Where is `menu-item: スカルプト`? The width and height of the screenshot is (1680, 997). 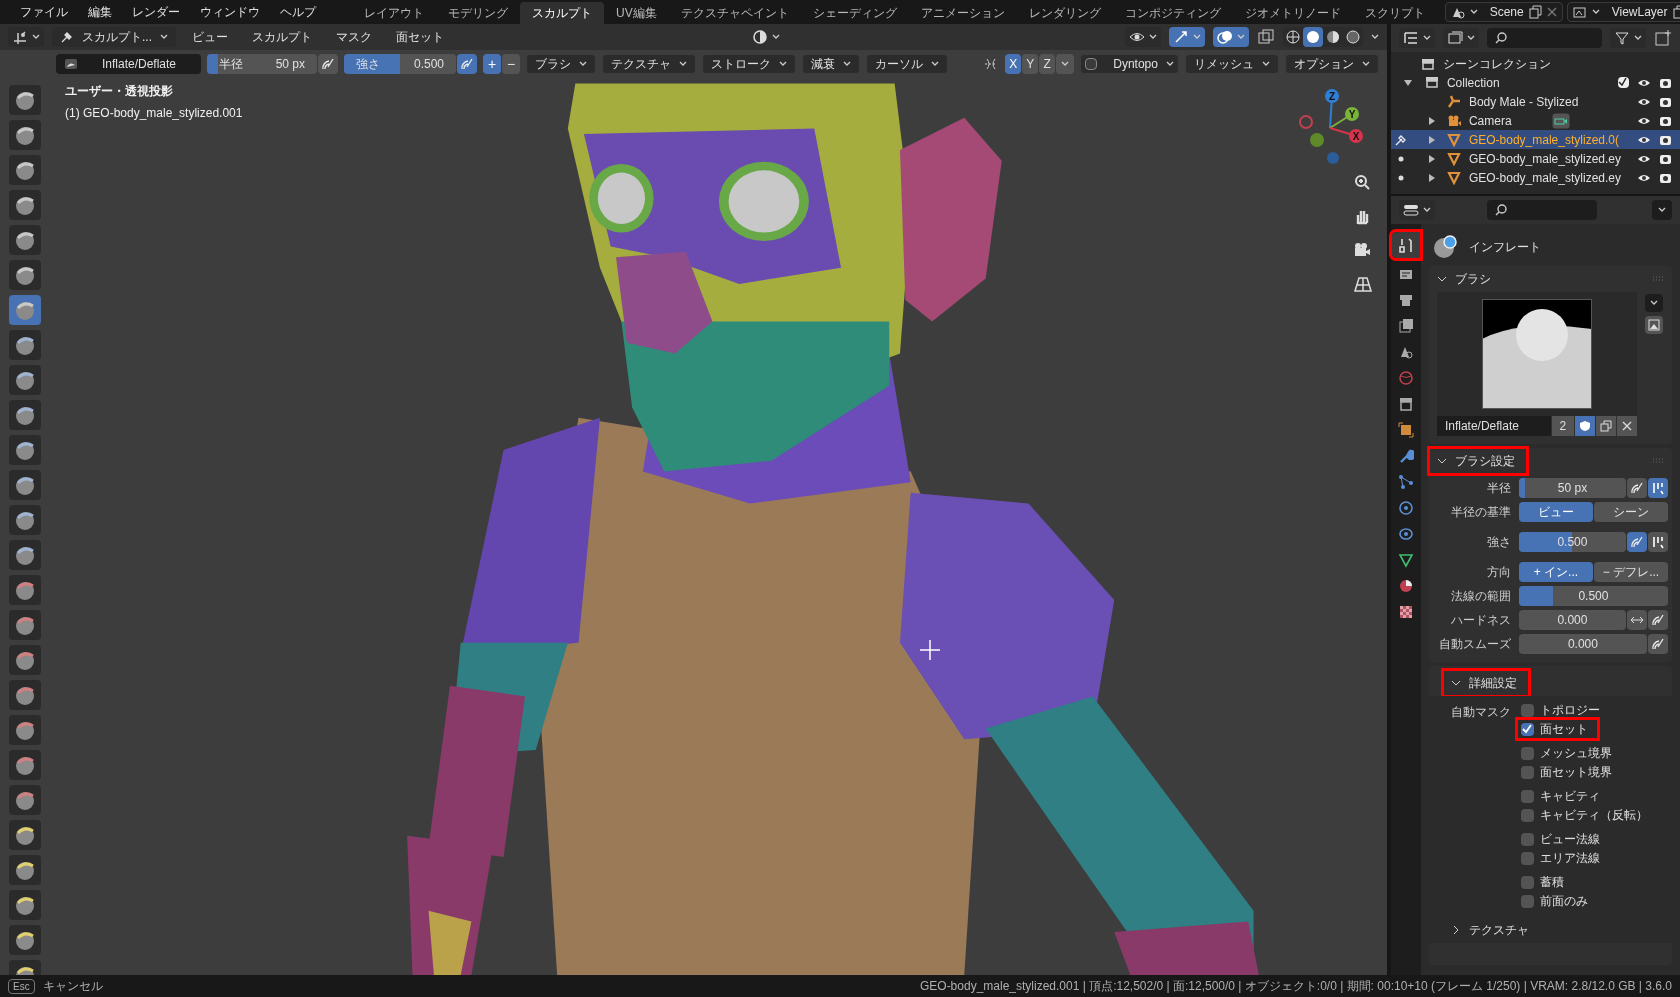
menu-item: スカルプト is located at coordinates (282, 37).